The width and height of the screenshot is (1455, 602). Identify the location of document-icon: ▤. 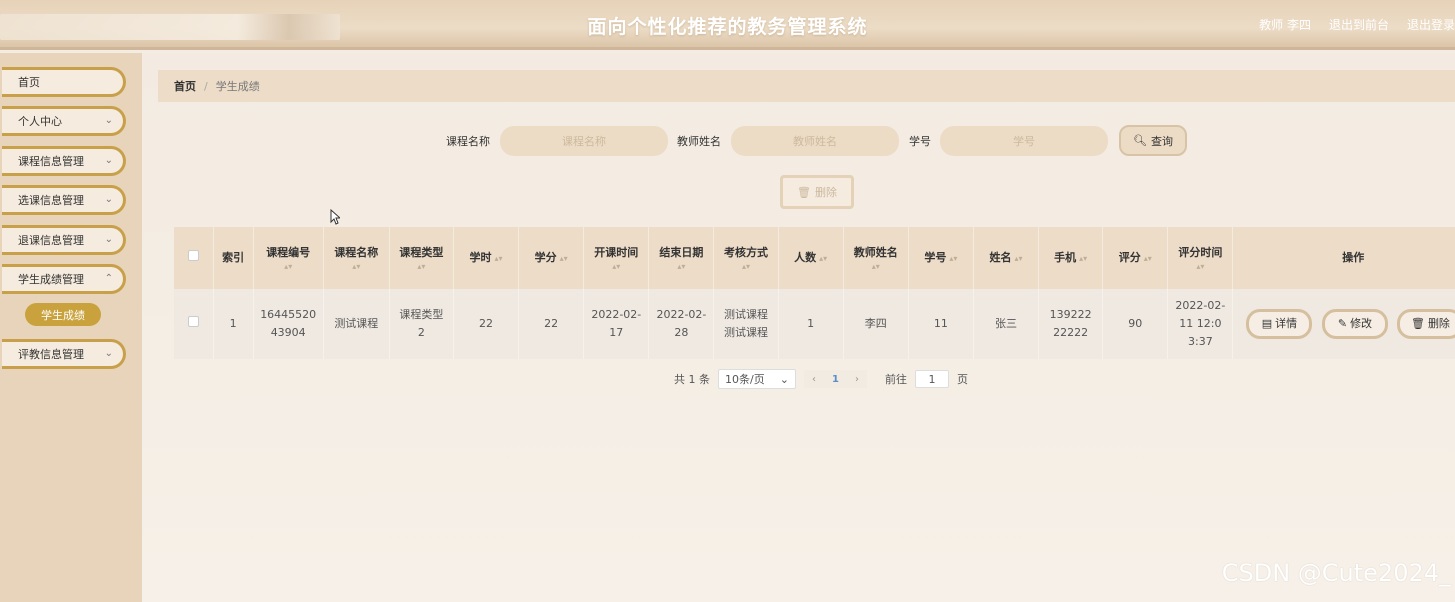
(1267, 323).